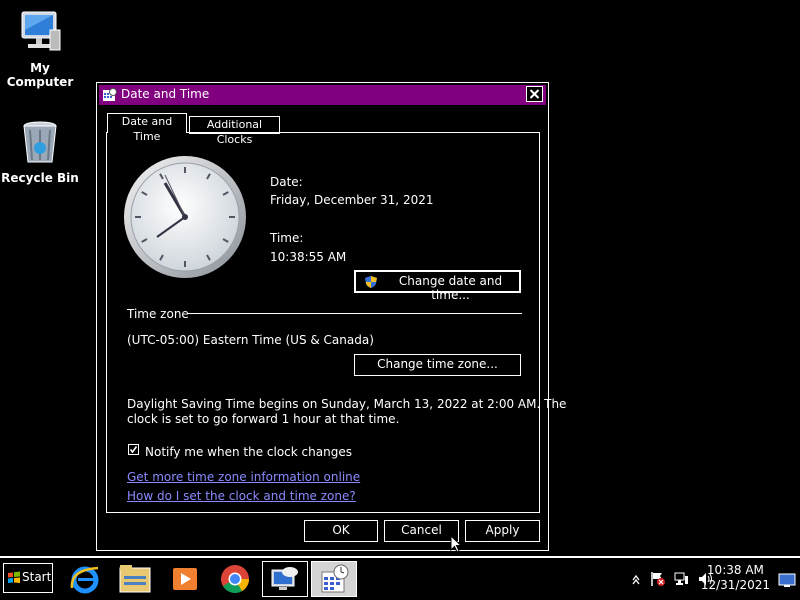 Image resolution: width=800 pixels, height=600 pixels. What do you see at coordinates (40, 75) in the screenshot?
I see `desktop-icon-label: My Computer` at bounding box center [40, 75].